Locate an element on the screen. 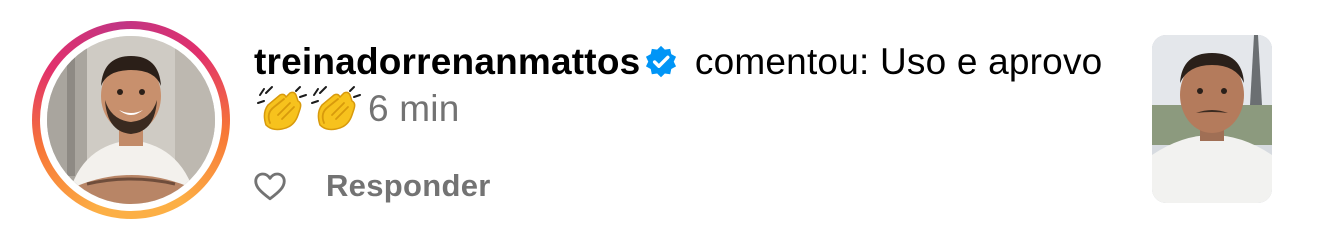 Image resolution: width=1320 pixels, height=249 pixels. avatar is located at coordinates (131, 120).